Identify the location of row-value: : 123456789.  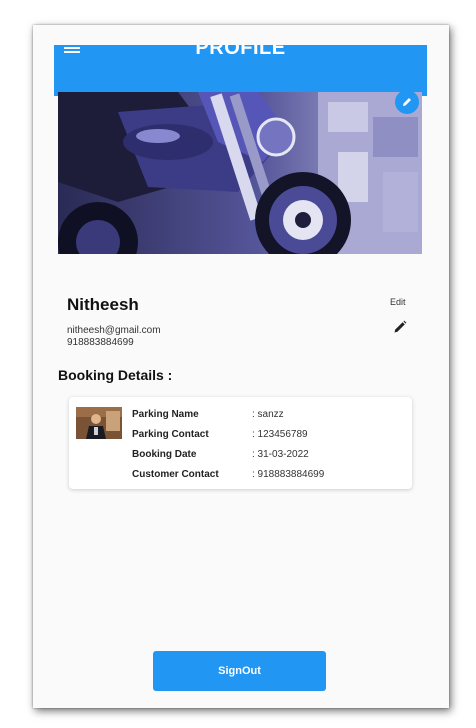
(280, 434).